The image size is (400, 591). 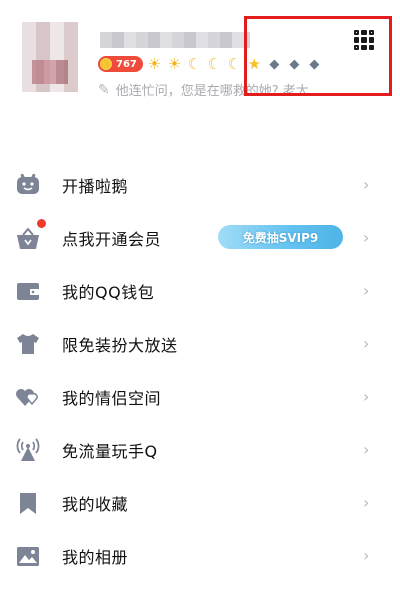 What do you see at coordinates (110, 451) in the screenshot?
I see `menu-item-label: 免流量玩手Q` at bounding box center [110, 451].